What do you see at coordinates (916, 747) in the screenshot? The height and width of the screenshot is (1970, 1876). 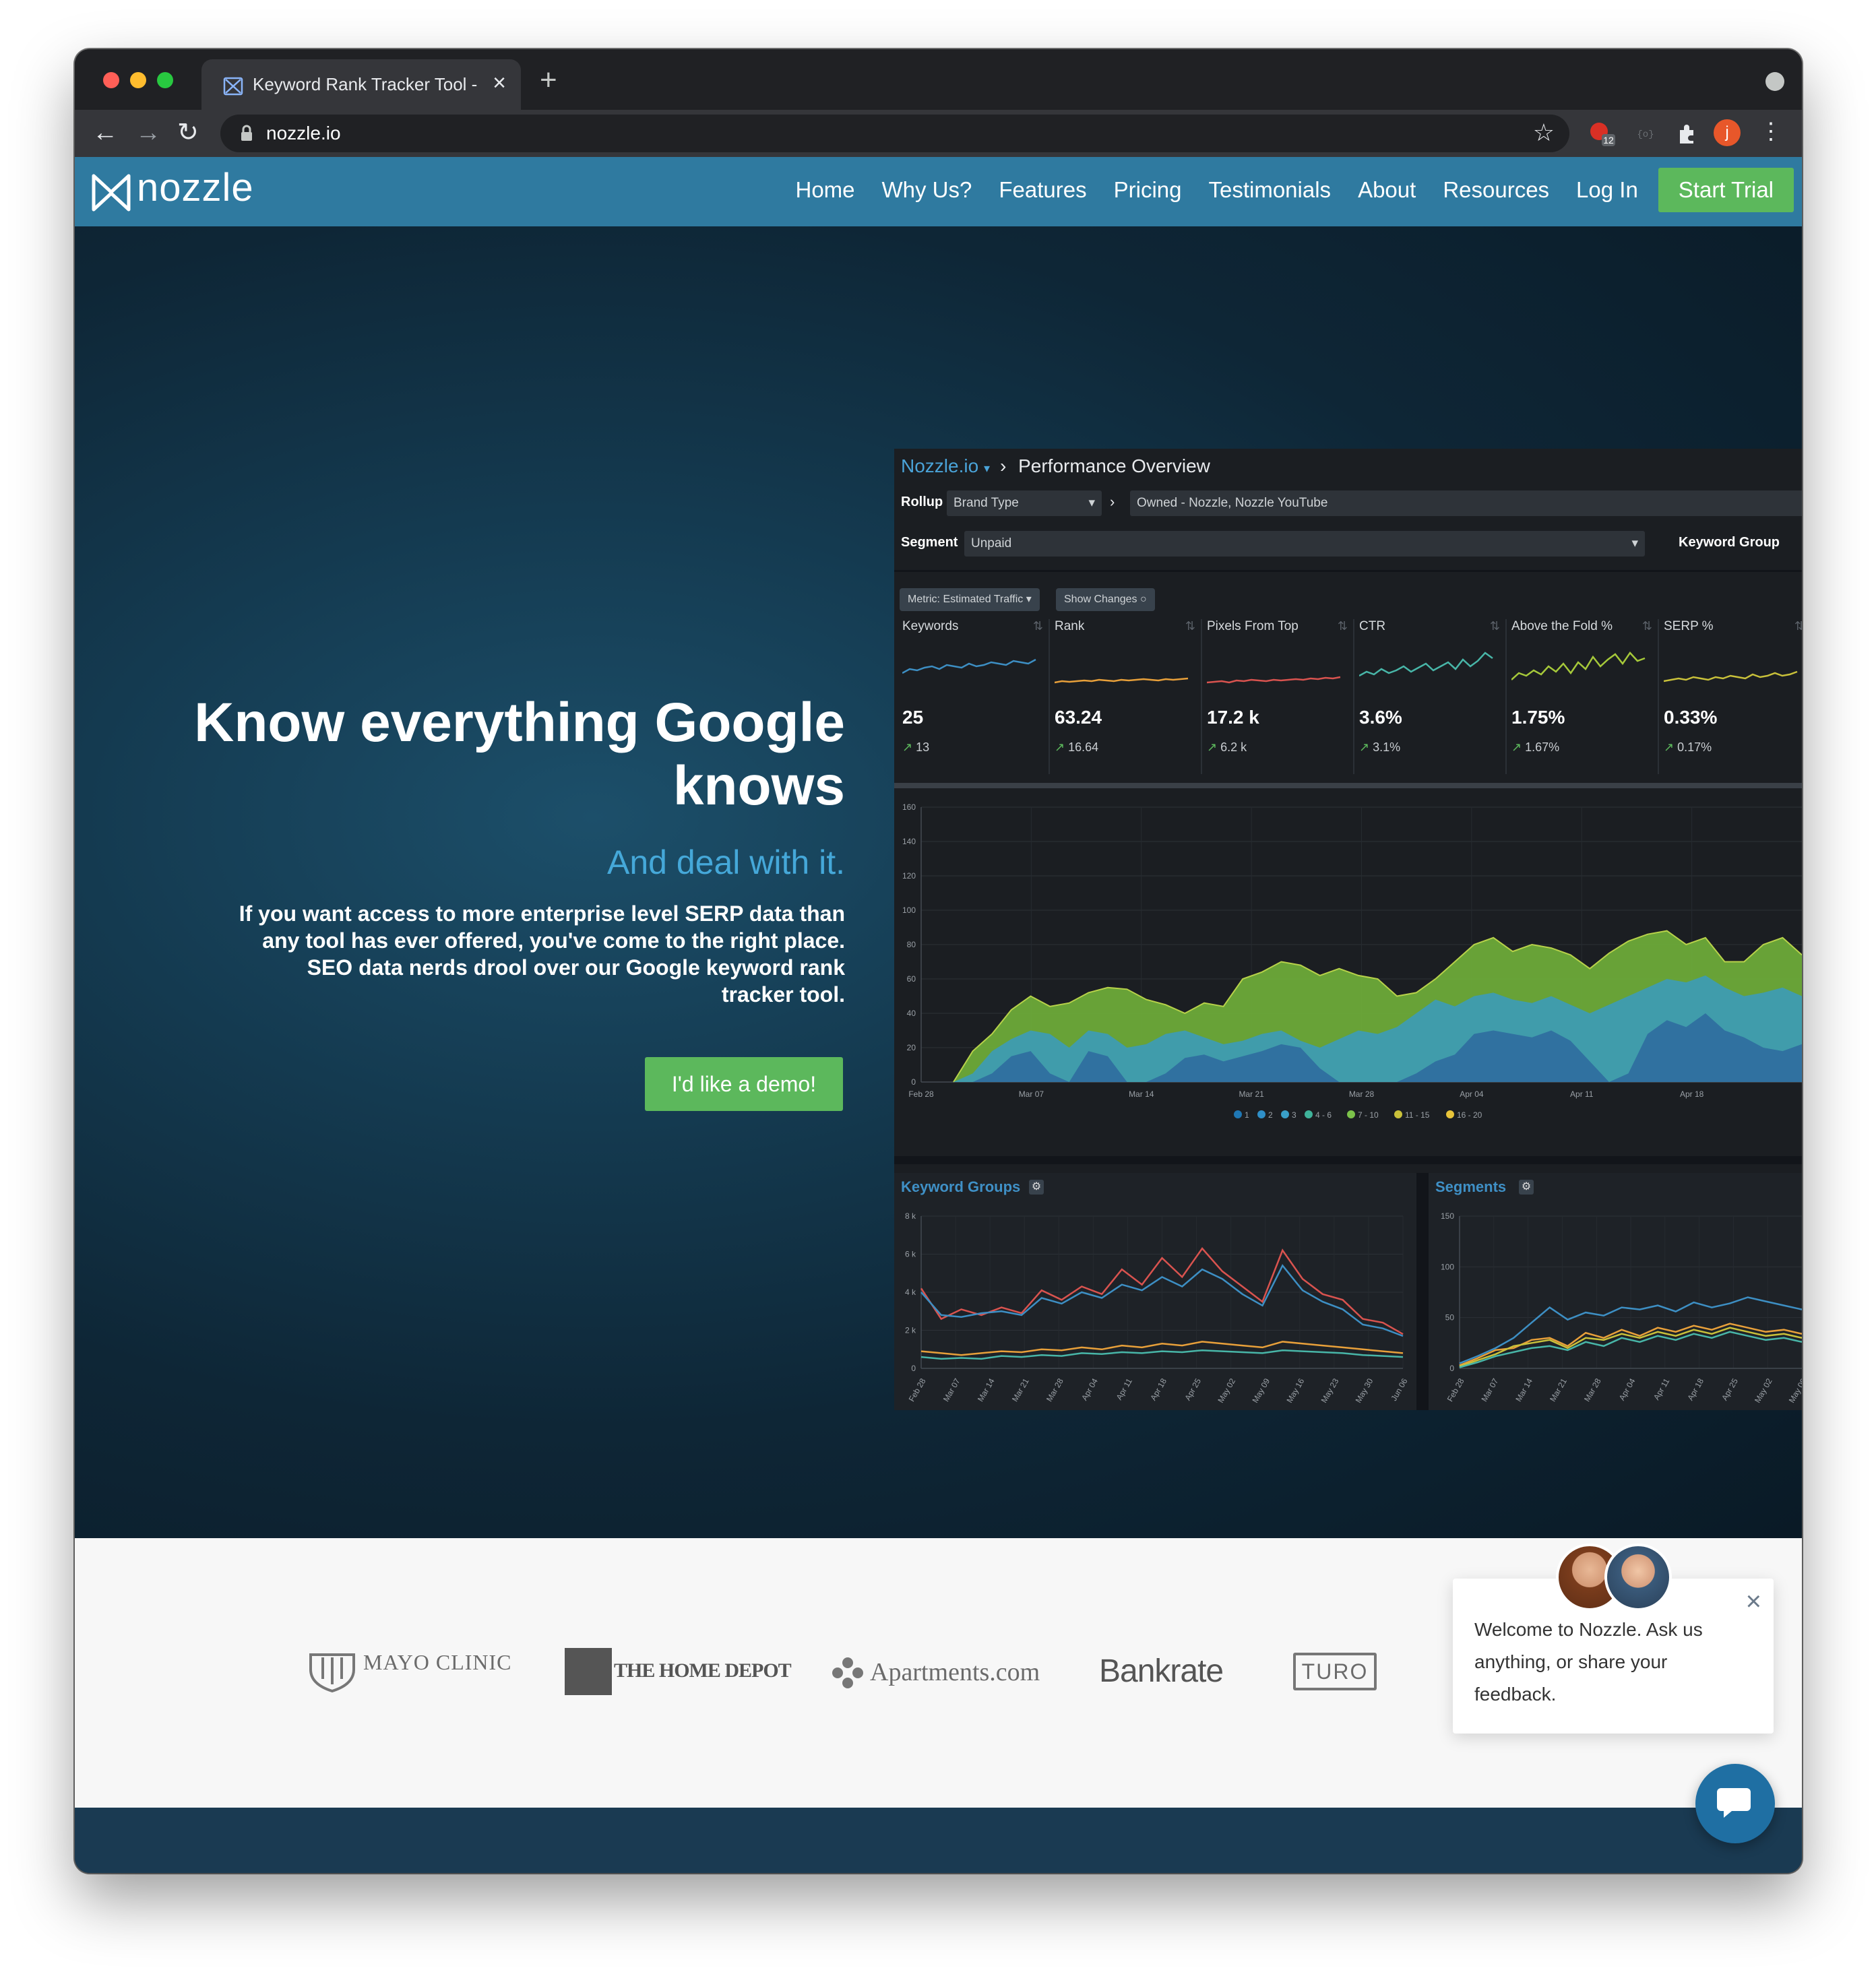 I see `metric-change: ↗ 13` at bounding box center [916, 747].